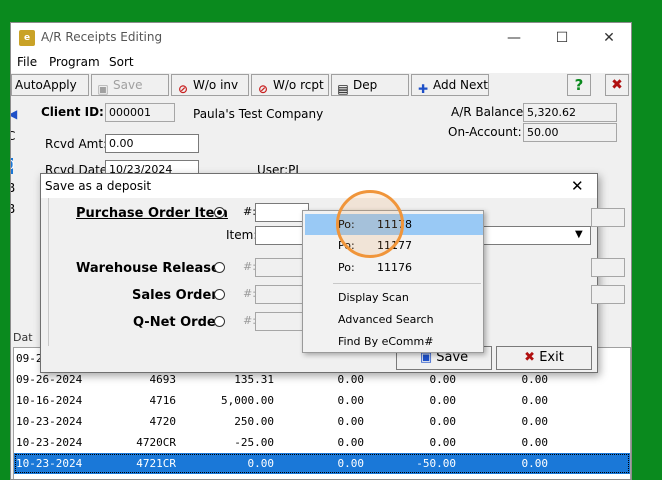 This screenshot has width=662, height=480. Describe the element at coordinates (609, 38) in the screenshot. I see `close-window-icon: ✕` at that location.